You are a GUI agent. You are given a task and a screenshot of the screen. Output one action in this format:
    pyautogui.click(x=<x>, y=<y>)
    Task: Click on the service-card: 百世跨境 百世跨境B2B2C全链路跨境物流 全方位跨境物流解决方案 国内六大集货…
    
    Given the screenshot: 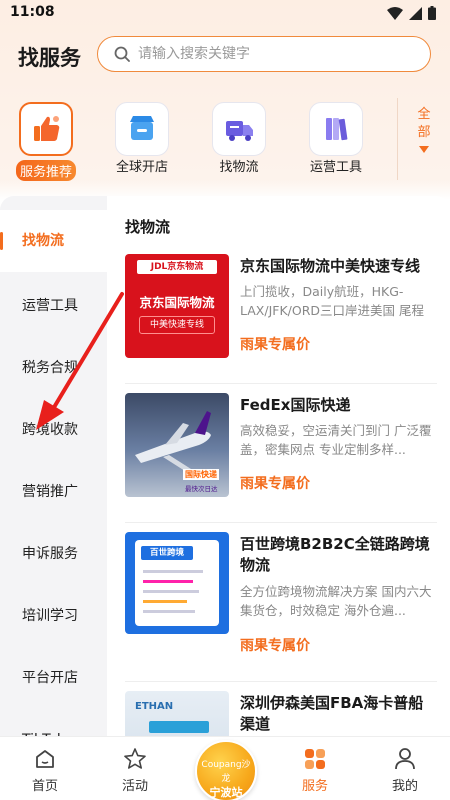 What is the action you would take?
    pyautogui.click(x=281, y=607)
    